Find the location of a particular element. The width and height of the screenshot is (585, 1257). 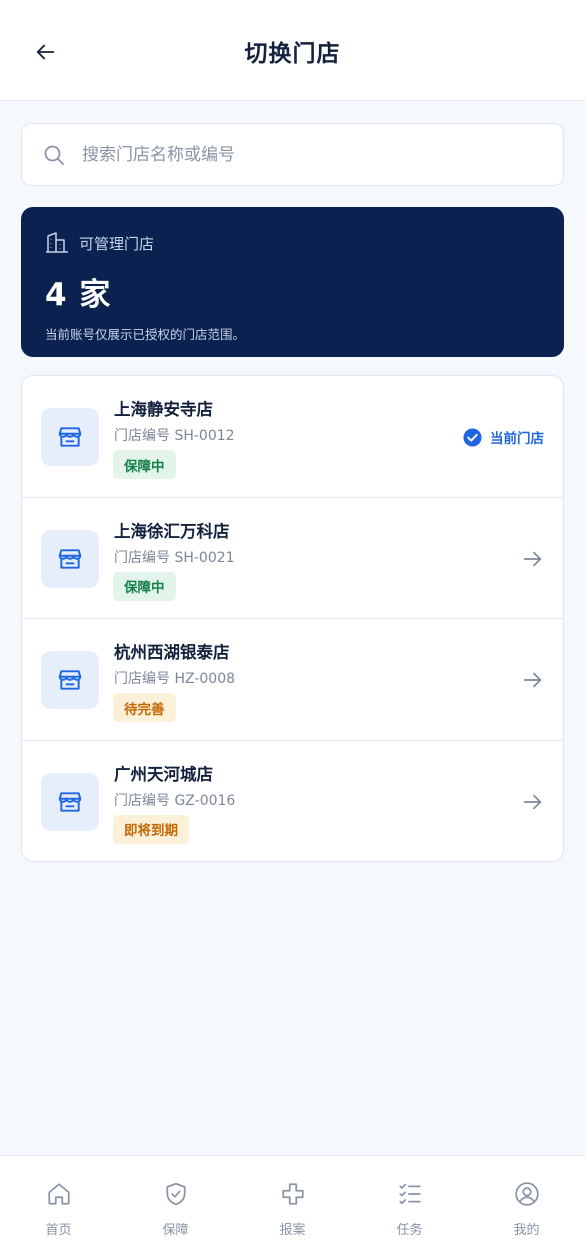

store-item: 广州天河城店 门店编号 GZ-0016 即将到期 is located at coordinates (292, 801).